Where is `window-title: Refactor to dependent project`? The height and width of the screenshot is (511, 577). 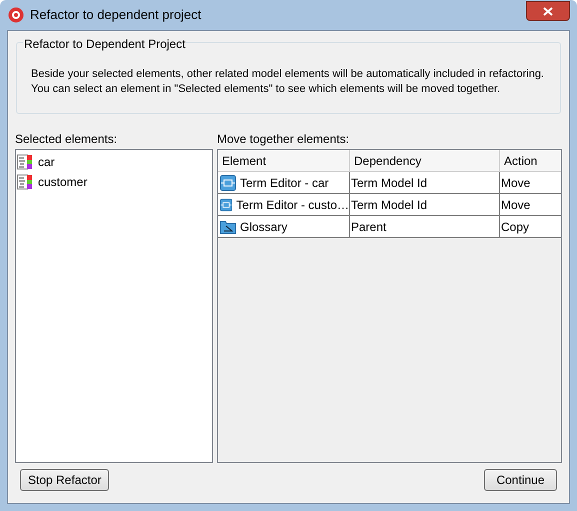
window-title: Refactor to dependent project is located at coordinates (116, 15).